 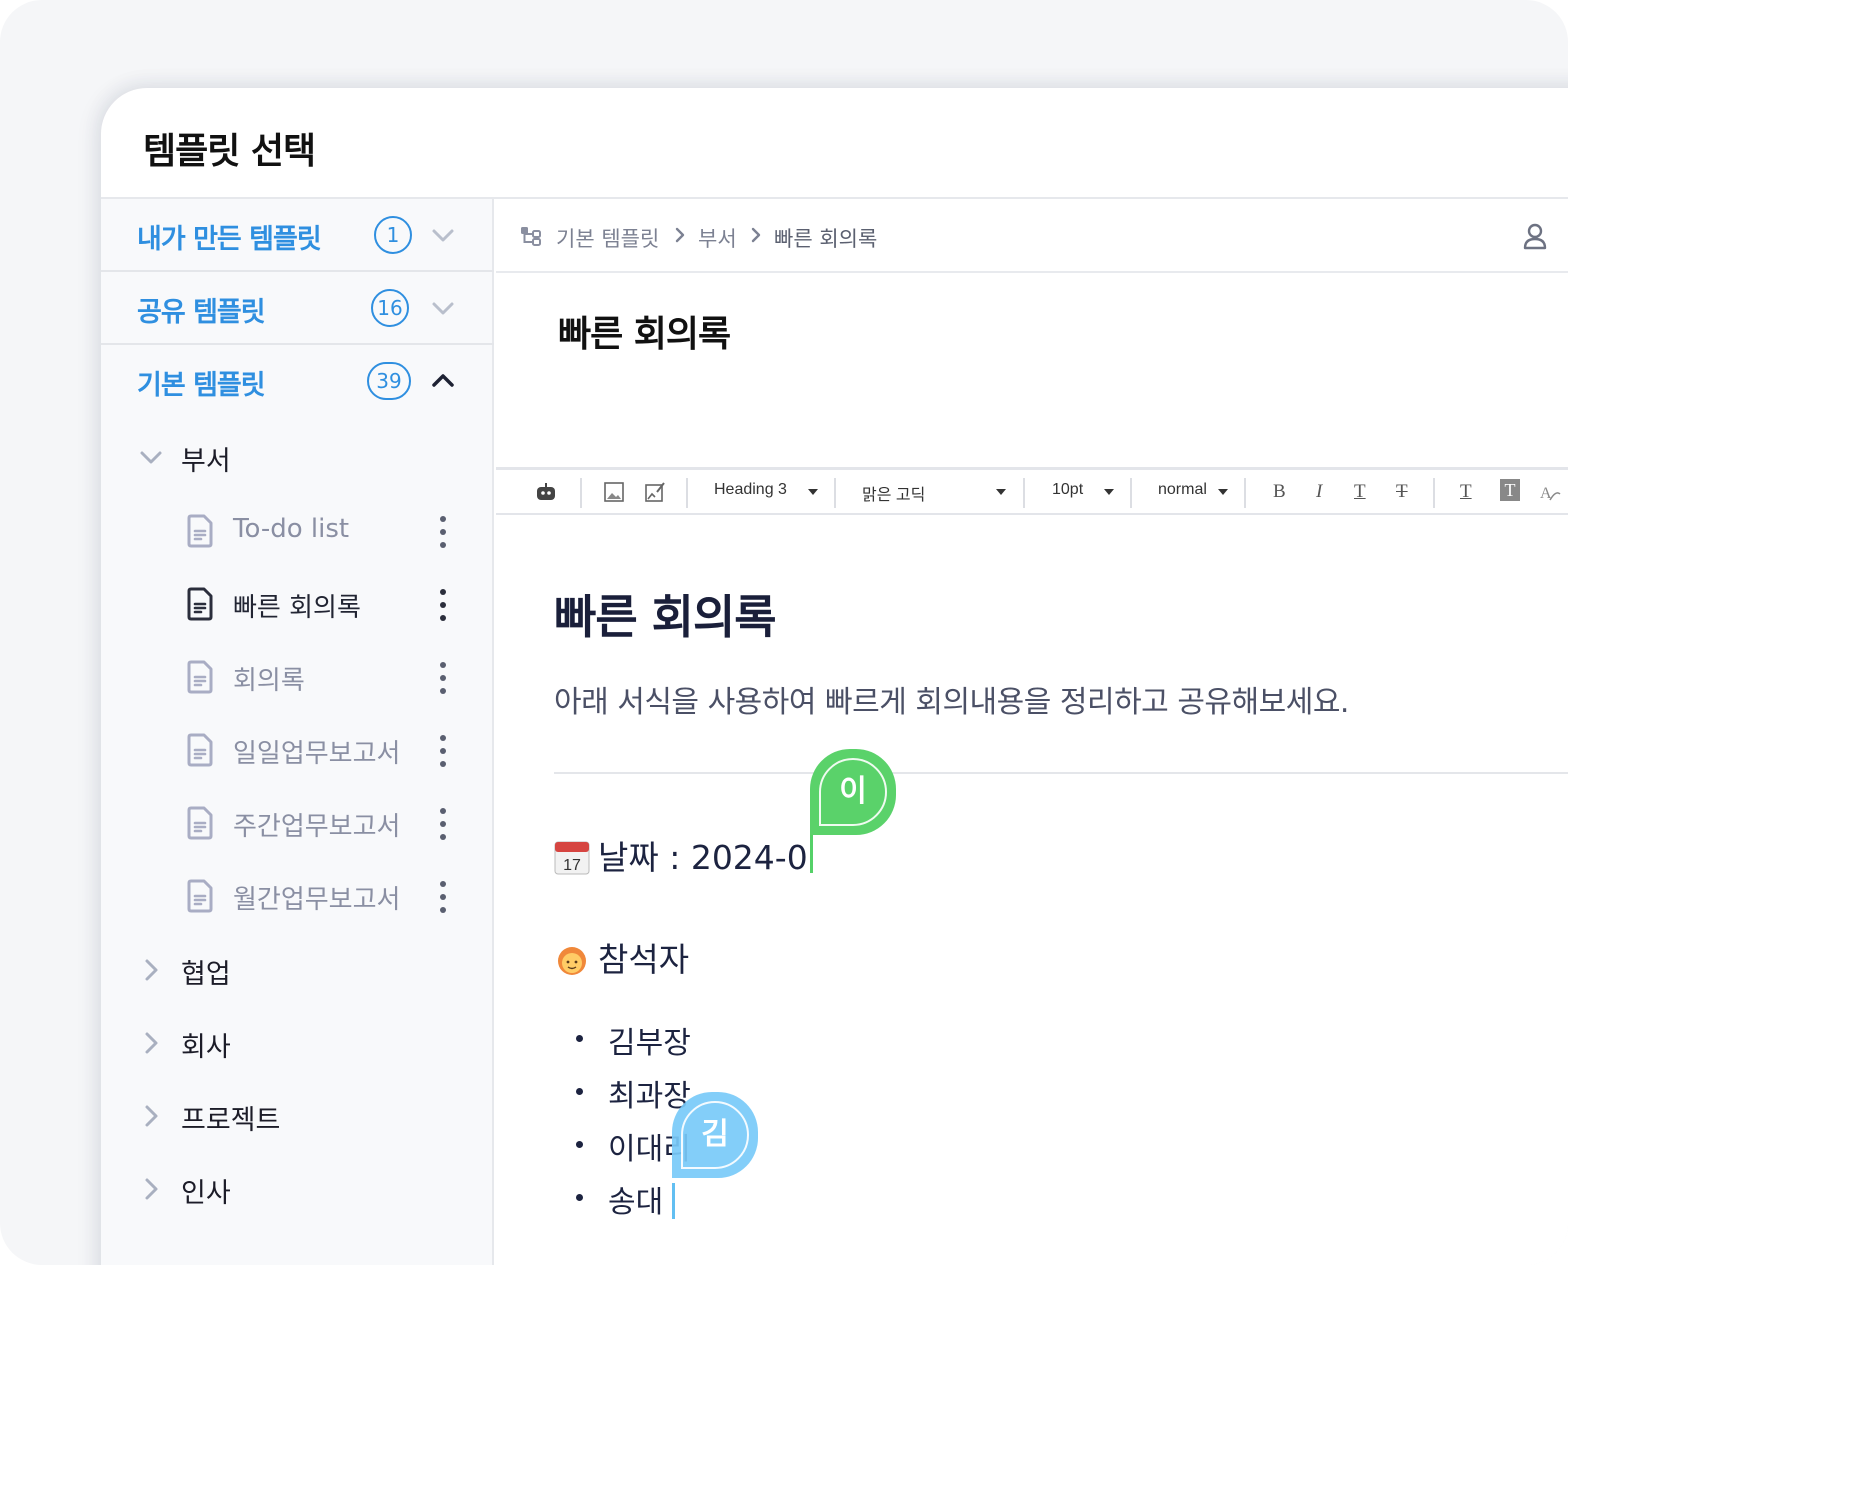 What do you see at coordinates (297, 972) in the screenshot?
I see `folder-collaboration: 협업` at bounding box center [297, 972].